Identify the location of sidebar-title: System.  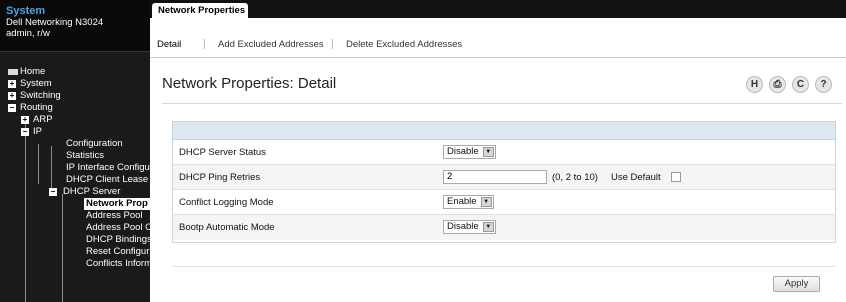
(75, 11).